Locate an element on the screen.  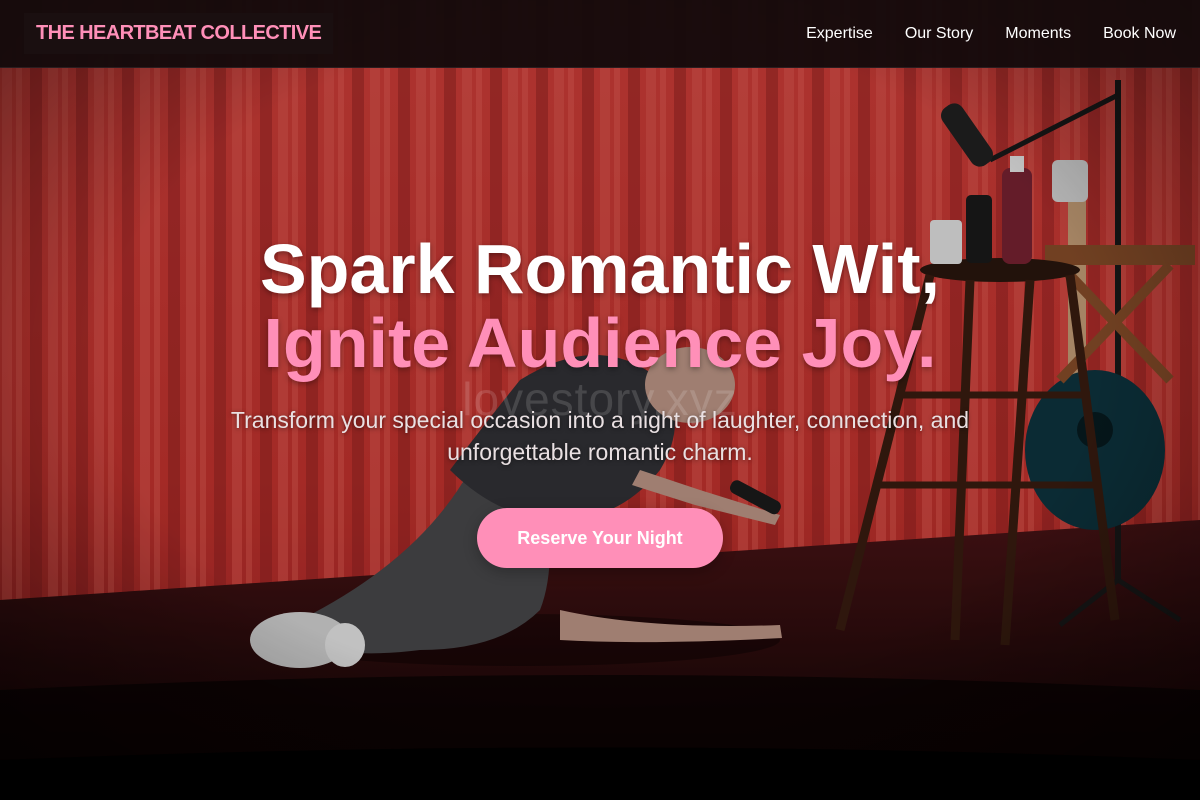
brand-logo: THE HEARTBEAT COLLECTIVE is located at coordinates (179, 33).